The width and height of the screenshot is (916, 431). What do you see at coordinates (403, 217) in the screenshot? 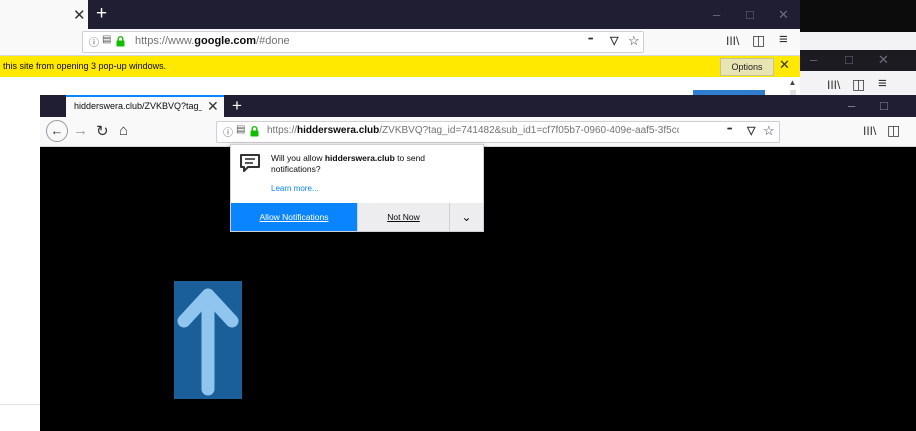
I see `not-now-button: Not Now` at bounding box center [403, 217].